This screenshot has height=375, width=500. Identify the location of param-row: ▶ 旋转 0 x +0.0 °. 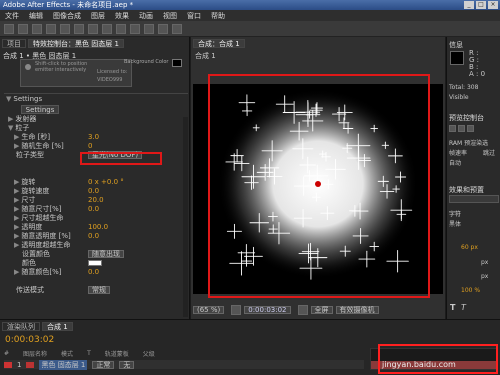
(94, 182).